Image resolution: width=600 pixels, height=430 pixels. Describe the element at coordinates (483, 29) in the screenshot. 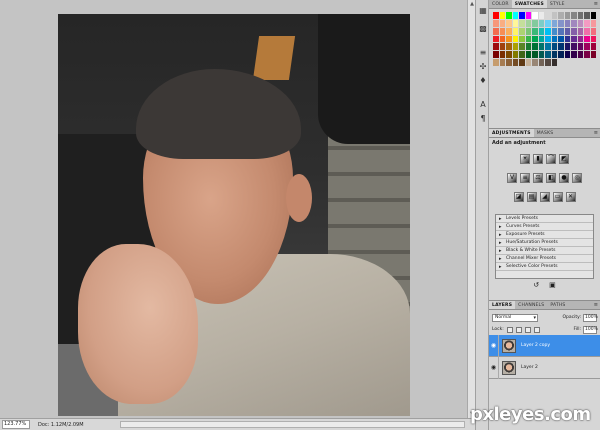

I see `swatch-panel-icon: ▩` at that location.